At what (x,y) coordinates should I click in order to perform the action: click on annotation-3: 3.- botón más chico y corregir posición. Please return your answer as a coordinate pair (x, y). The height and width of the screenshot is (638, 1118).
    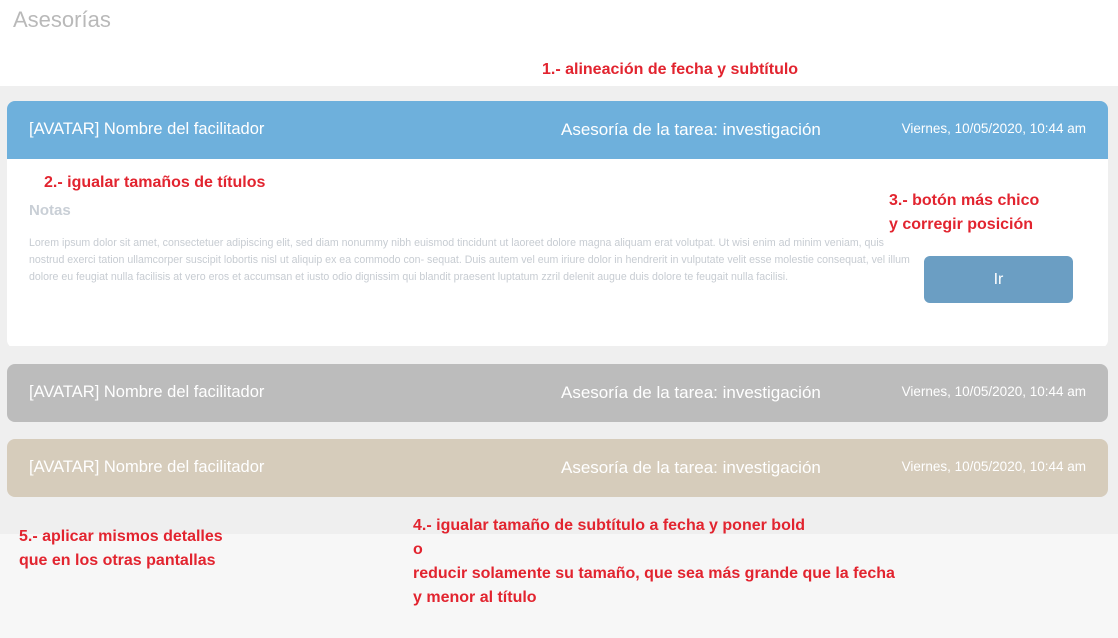
    Looking at the image, I should click on (964, 212).